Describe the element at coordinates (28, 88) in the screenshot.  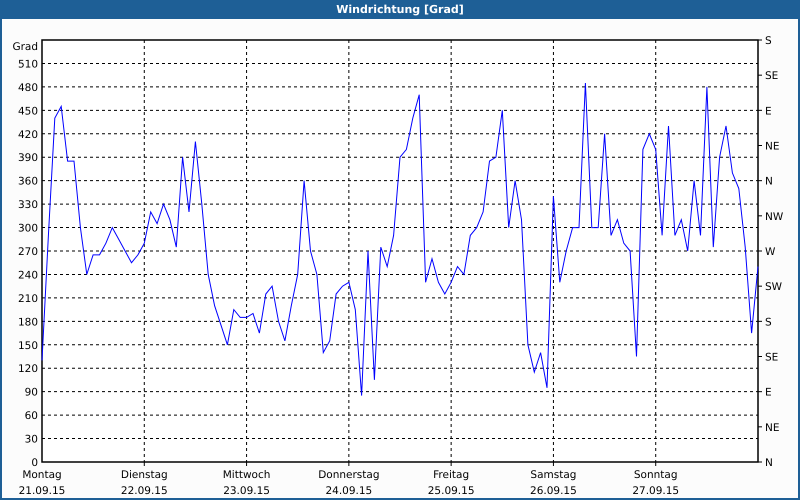
I see `y-tick-label: 480` at that location.